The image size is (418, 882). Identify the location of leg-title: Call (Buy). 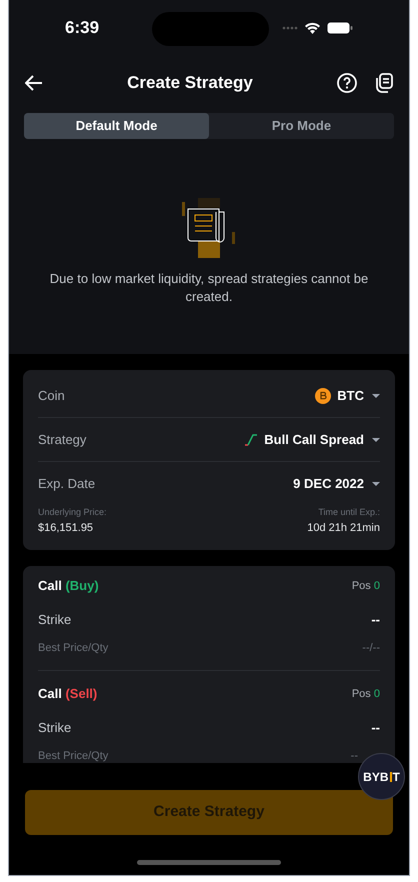
(68, 586).